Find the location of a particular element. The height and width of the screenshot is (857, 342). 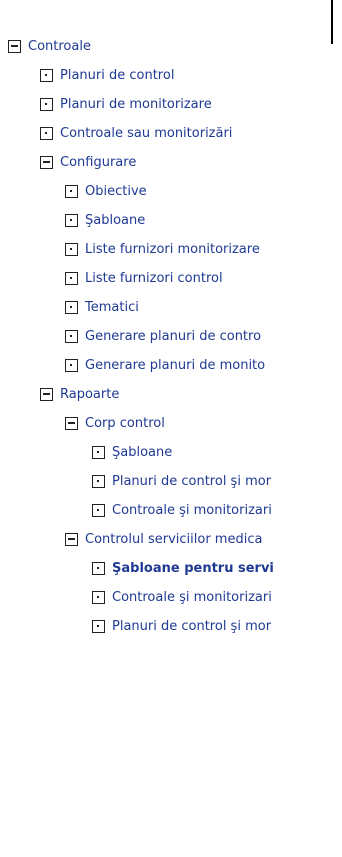

tree-node-corp-control-planuri: Planuri de control şi mor is located at coordinates (217, 481).